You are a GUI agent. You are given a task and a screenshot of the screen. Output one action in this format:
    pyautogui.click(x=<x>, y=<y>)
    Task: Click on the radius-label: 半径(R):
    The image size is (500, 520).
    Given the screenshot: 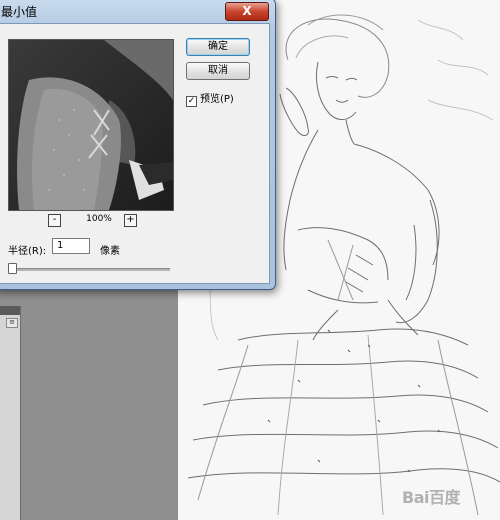 What is the action you would take?
    pyautogui.click(x=27, y=251)
    